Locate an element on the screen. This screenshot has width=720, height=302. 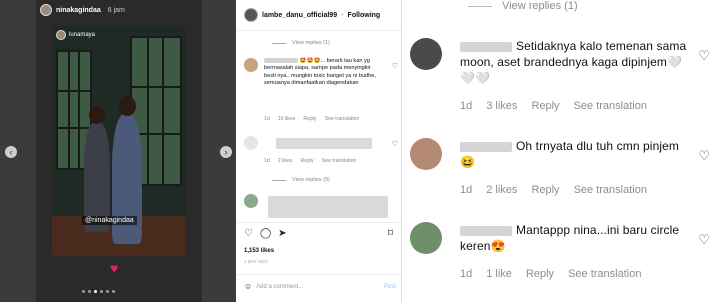
story-dot-active is located at coordinates (95, 291).